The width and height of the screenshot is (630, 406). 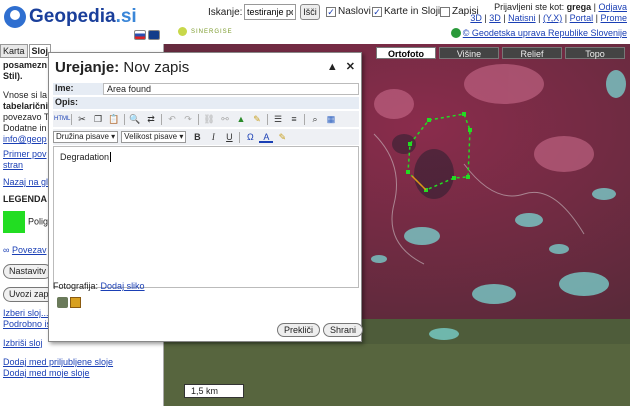 I want to click on tab-visine: Višine, so click(x=469, y=53).